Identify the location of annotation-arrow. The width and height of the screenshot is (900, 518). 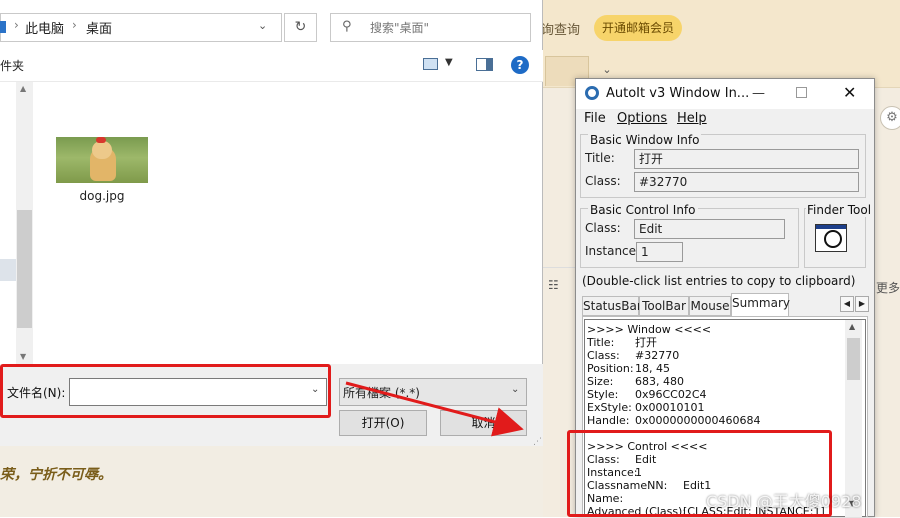
(434, 409).